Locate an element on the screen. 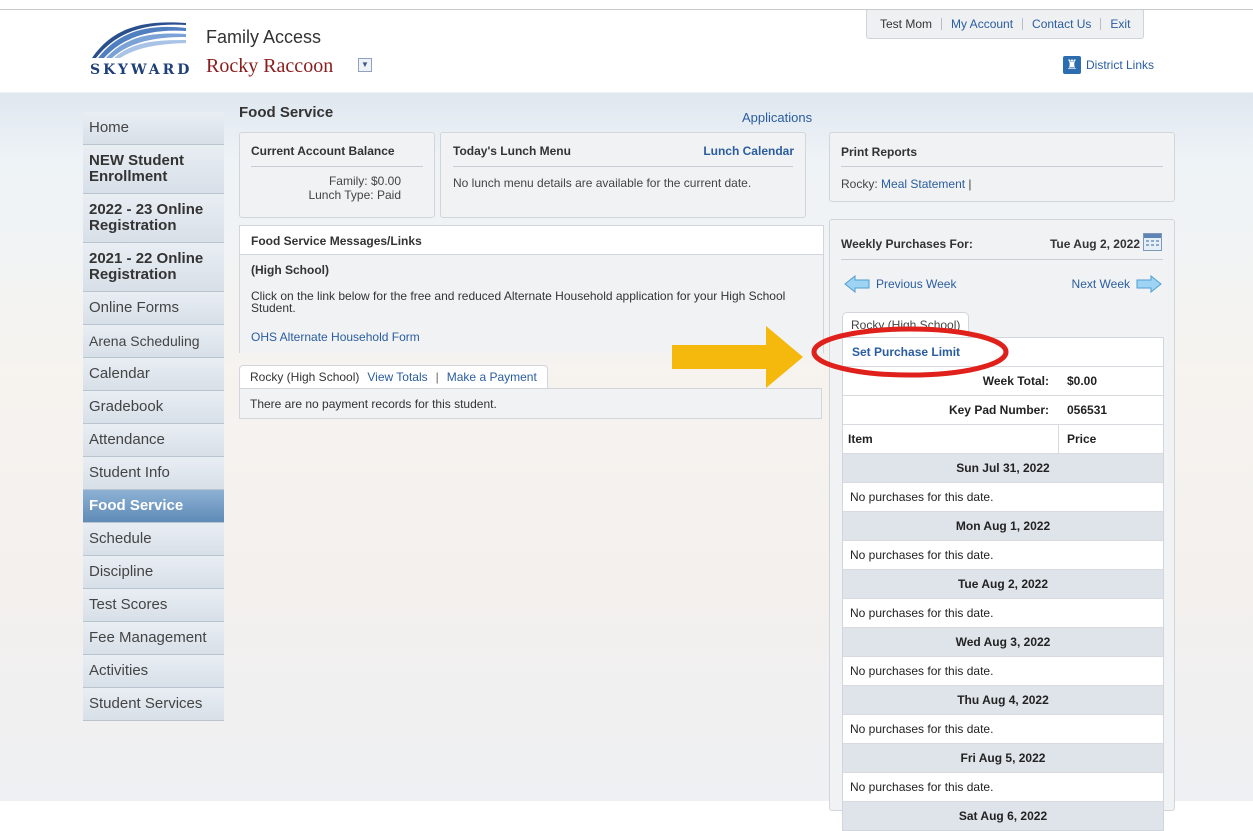 The image size is (1253, 831). top-nav-bar: Test Mom My Account Contact Us Exit is located at coordinates (1005, 24).